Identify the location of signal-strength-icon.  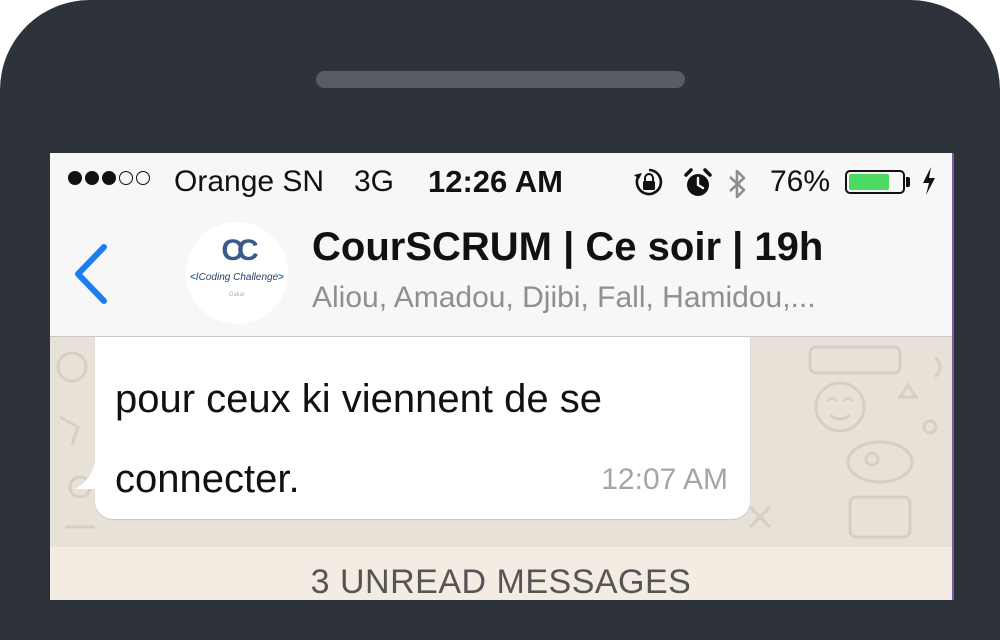
(109, 178).